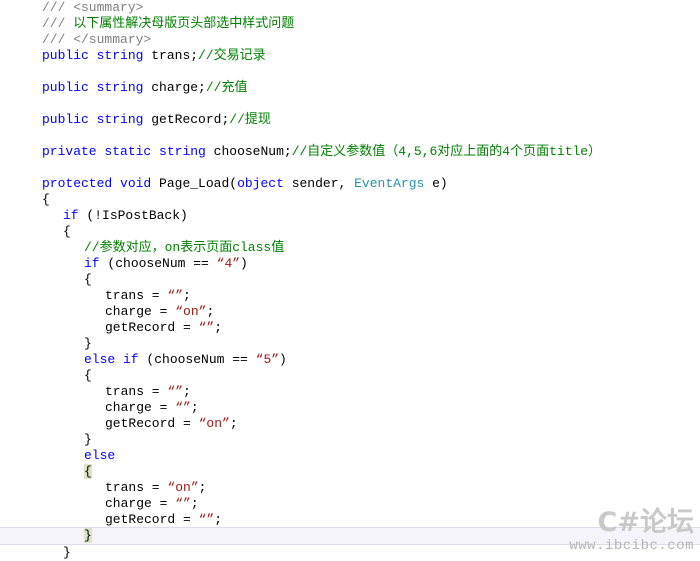  Describe the element at coordinates (128, 151) in the screenshot. I see `code-token-kw: static` at that location.